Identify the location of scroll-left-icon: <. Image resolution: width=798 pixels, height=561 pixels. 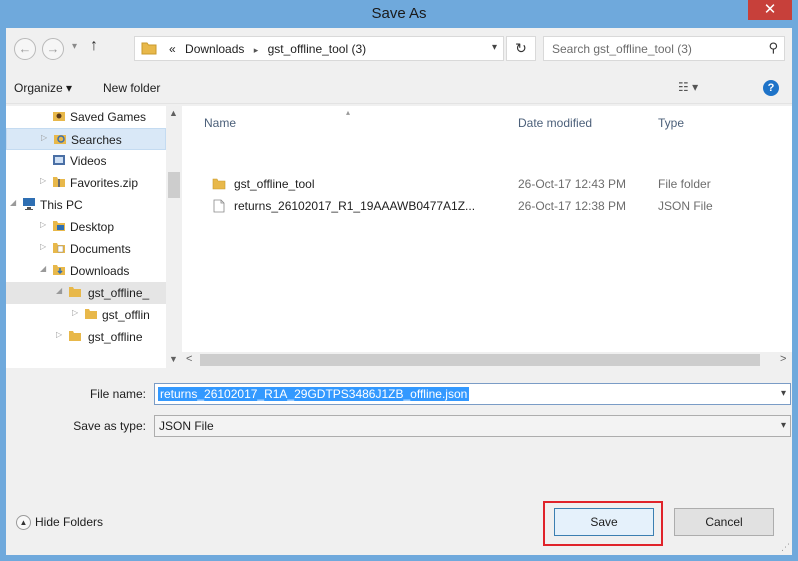
(189, 359).